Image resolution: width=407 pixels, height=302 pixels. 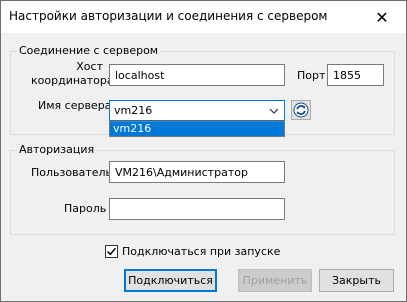 I want to click on checkmark-icon, so click(x=111, y=251).